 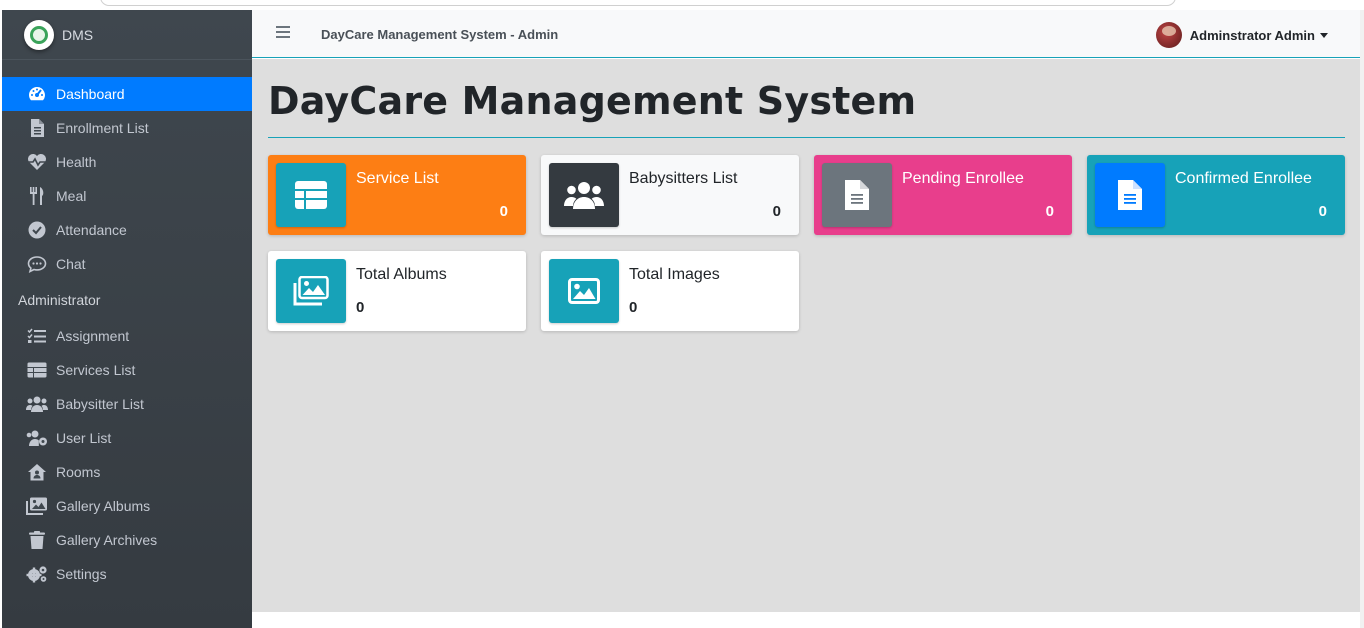 I want to click on utensils-icon, so click(x=37, y=196).